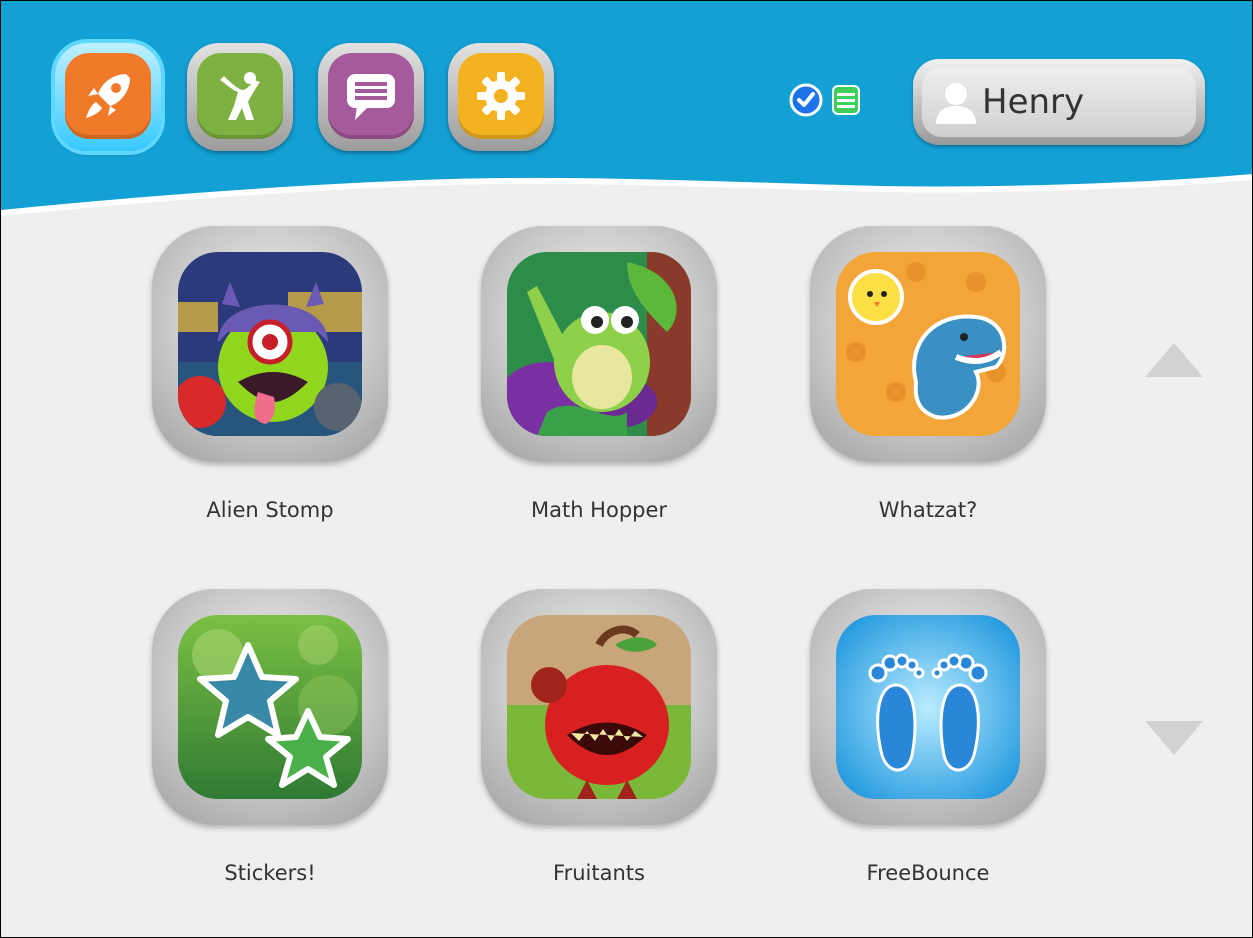 The height and width of the screenshot is (938, 1253). I want to click on triangle-up-icon, so click(1174, 360).